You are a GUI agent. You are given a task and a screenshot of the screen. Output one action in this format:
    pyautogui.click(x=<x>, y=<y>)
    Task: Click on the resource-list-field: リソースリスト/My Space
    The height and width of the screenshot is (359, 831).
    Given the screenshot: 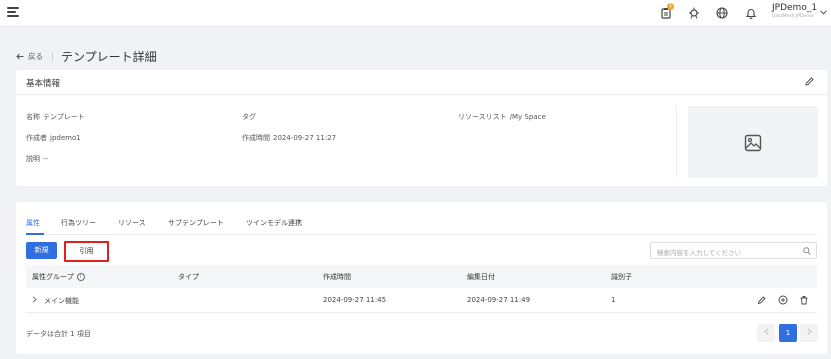 What is the action you would take?
    pyautogui.click(x=502, y=117)
    